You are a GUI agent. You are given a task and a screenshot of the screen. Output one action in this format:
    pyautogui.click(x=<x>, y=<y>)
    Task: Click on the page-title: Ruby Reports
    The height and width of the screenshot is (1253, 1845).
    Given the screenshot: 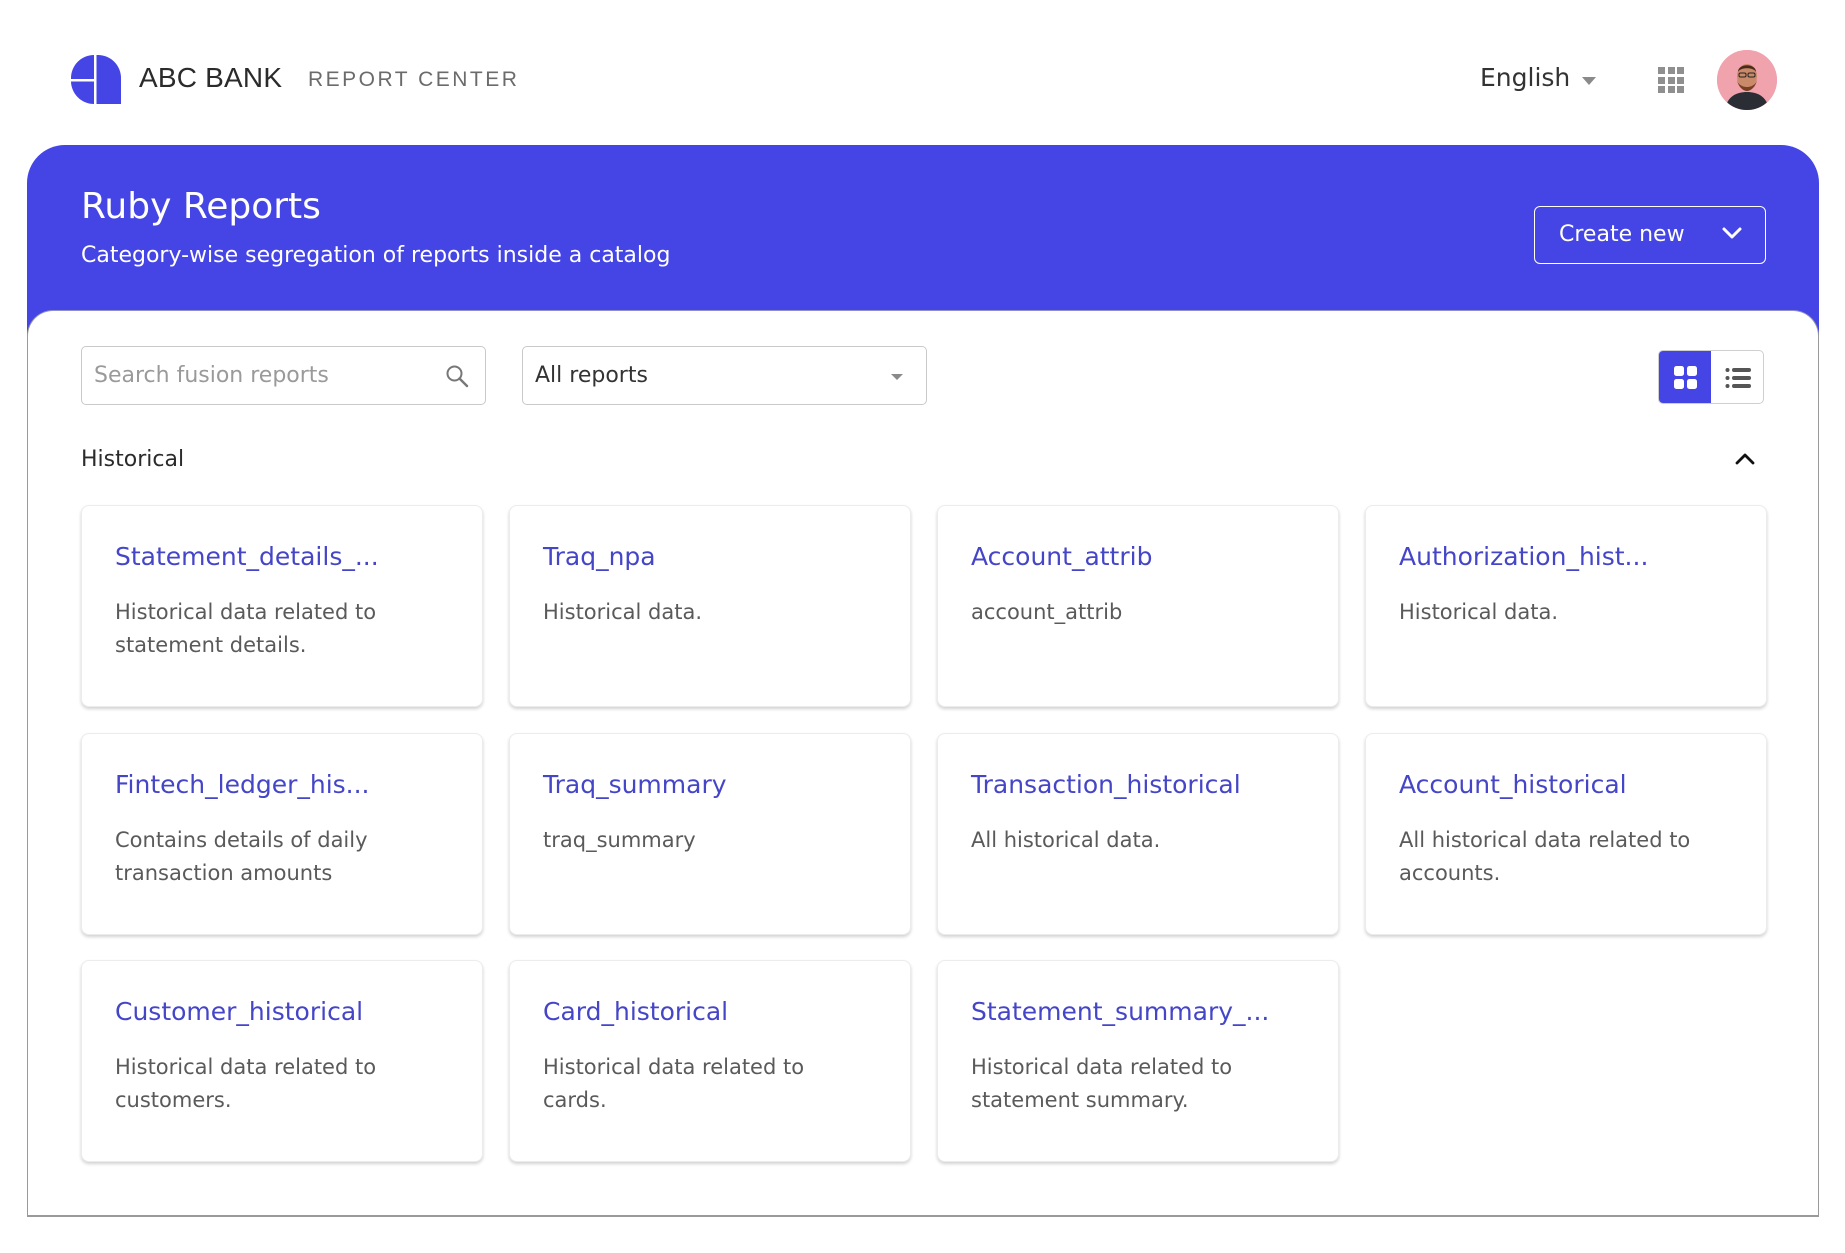 What is the action you would take?
    pyautogui.click(x=201, y=206)
    